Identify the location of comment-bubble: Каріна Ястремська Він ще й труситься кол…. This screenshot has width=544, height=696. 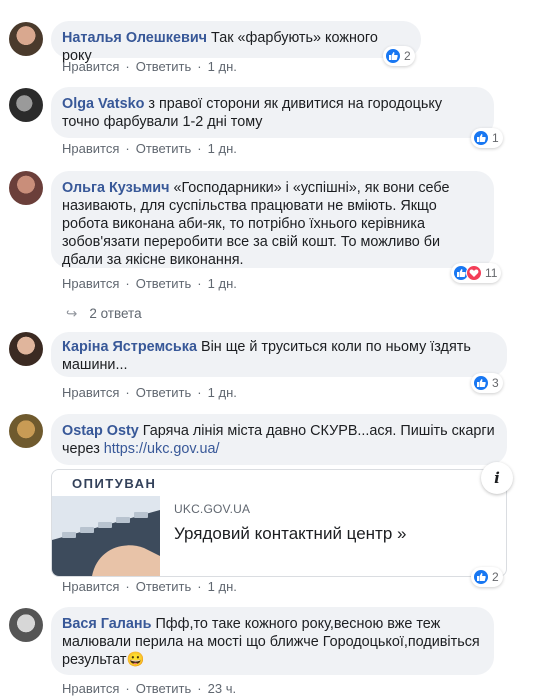
(279, 354).